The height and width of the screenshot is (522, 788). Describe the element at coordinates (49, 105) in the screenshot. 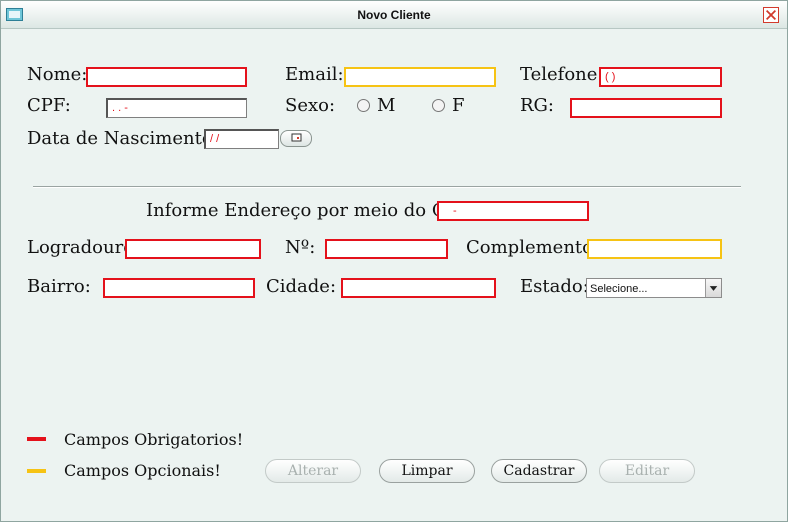

I see `cpf-label: CPF:` at that location.